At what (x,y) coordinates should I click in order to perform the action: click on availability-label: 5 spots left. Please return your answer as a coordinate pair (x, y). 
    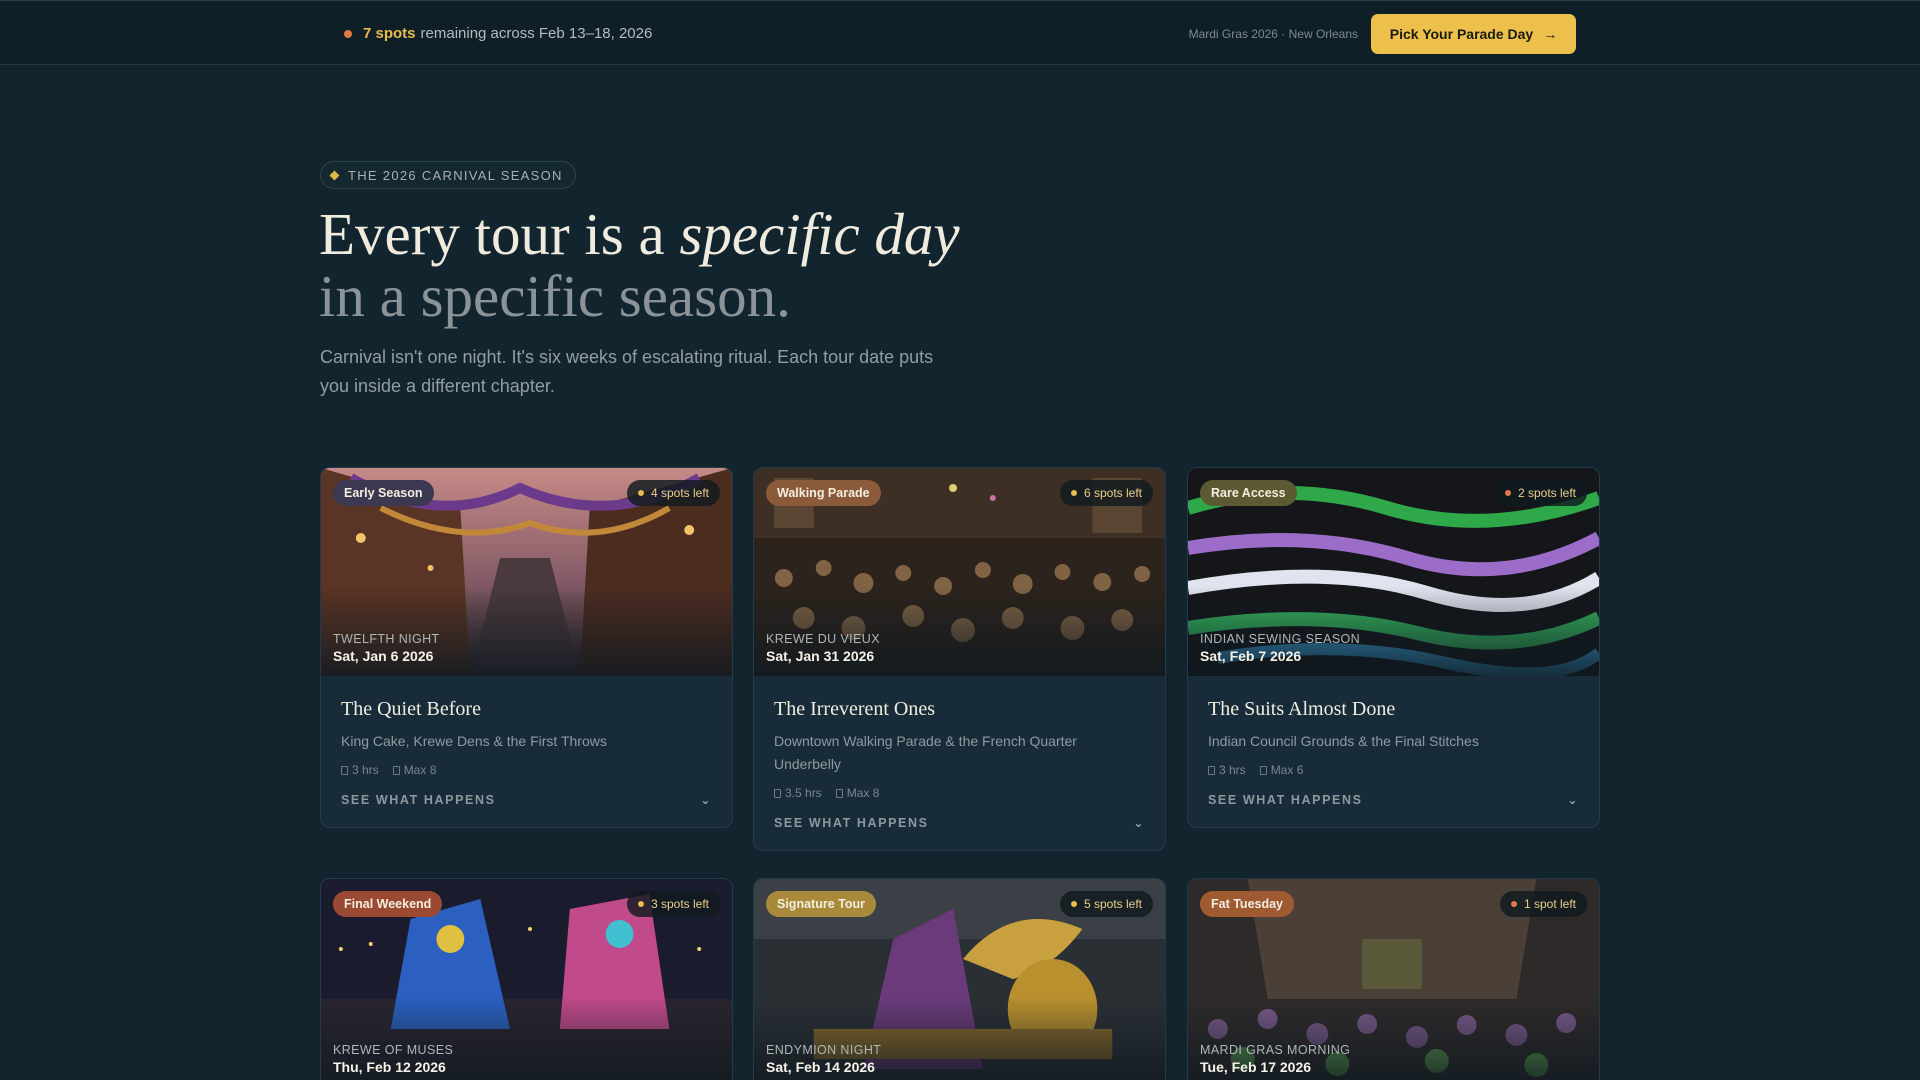
    Looking at the image, I should click on (1112, 904).